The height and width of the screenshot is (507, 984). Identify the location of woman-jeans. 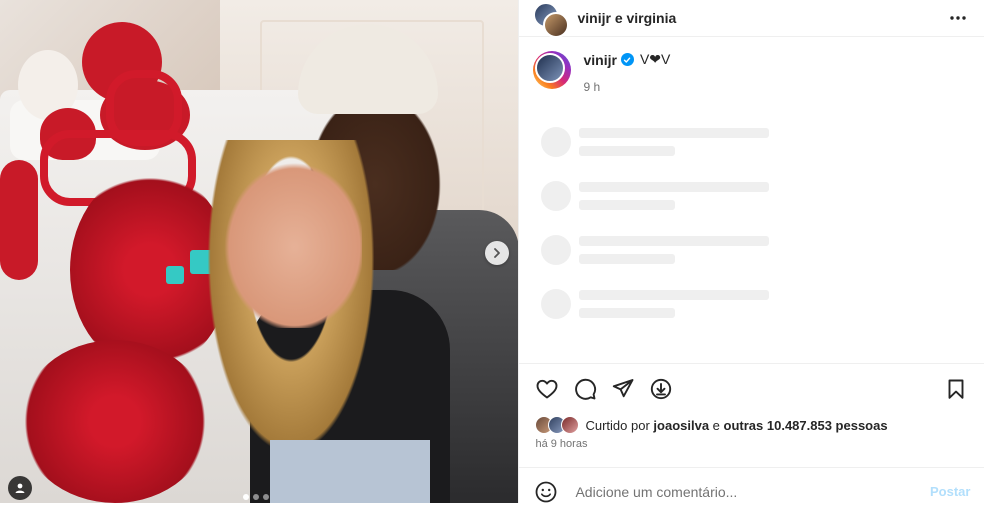
(350, 471).